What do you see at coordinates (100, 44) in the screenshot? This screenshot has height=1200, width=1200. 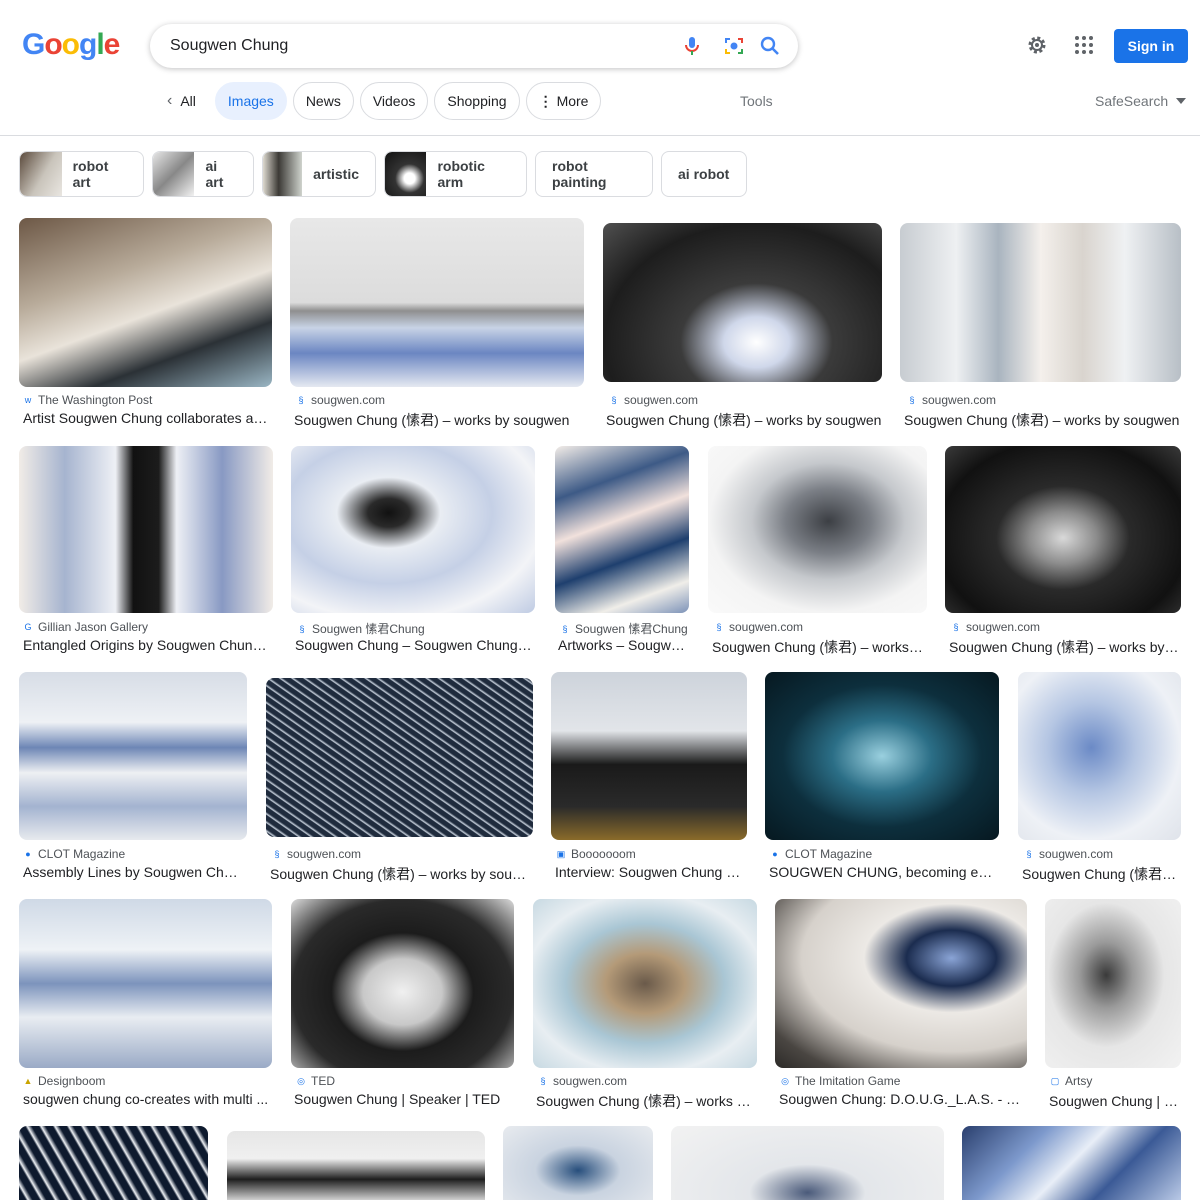 I see `logo-letter: l` at bounding box center [100, 44].